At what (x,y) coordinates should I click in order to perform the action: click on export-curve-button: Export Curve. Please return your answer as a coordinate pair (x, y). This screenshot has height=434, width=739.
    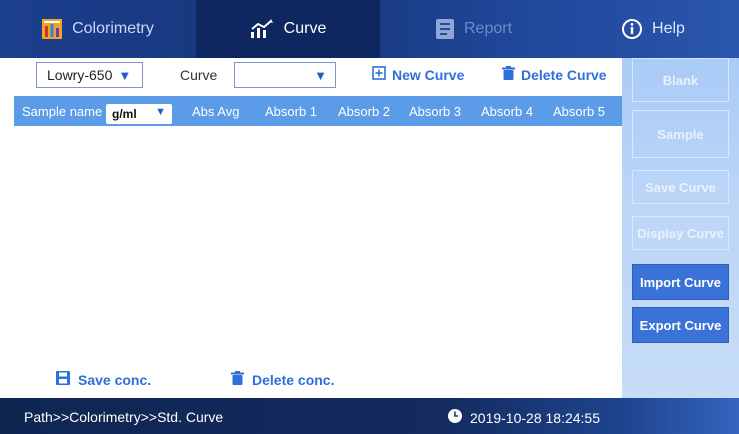
    Looking at the image, I should click on (680, 325).